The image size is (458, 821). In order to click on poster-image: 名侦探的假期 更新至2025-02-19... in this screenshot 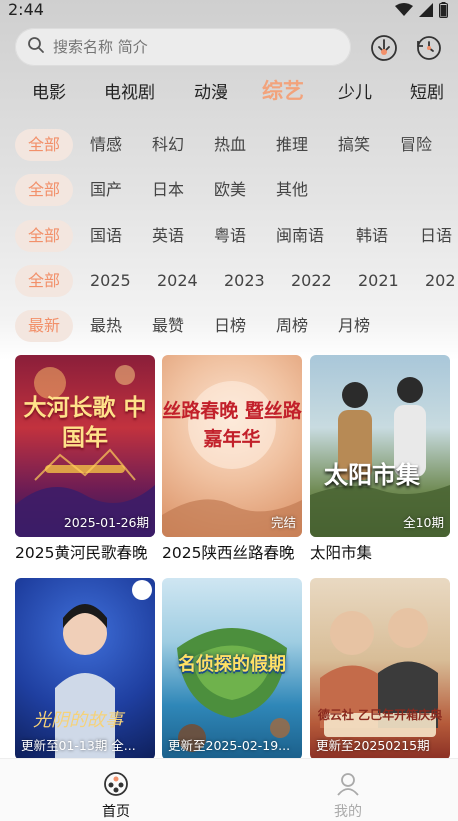, I will do `click(232, 669)`.